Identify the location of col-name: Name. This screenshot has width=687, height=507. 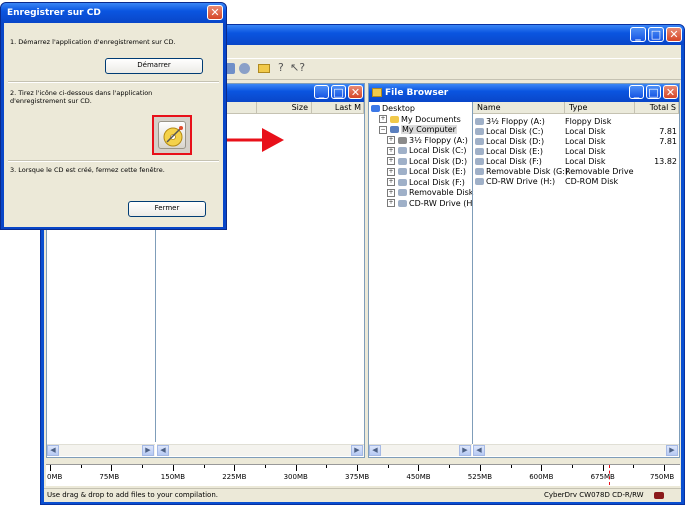
(519, 108).